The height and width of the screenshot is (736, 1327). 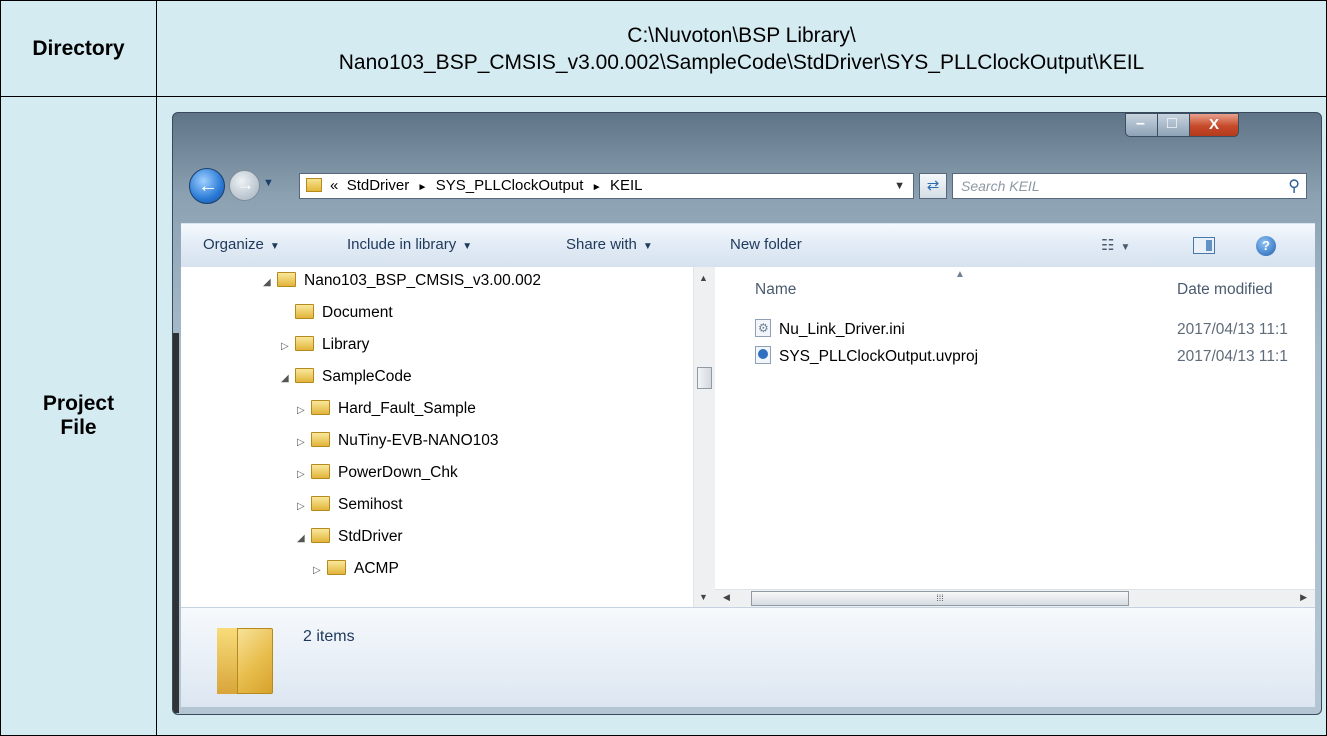 What do you see at coordinates (775, 290) in the screenshot?
I see `column-header-name: Name` at bounding box center [775, 290].